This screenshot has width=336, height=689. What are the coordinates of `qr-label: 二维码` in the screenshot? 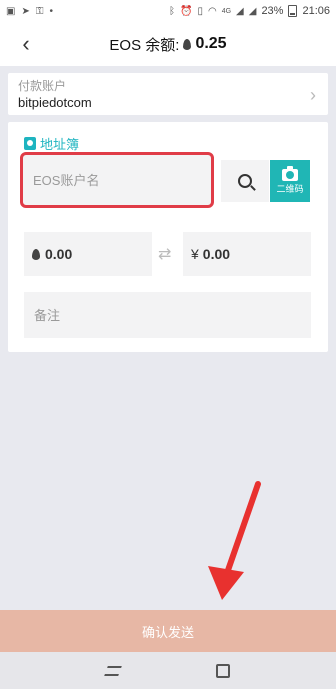 It's located at (290, 188).